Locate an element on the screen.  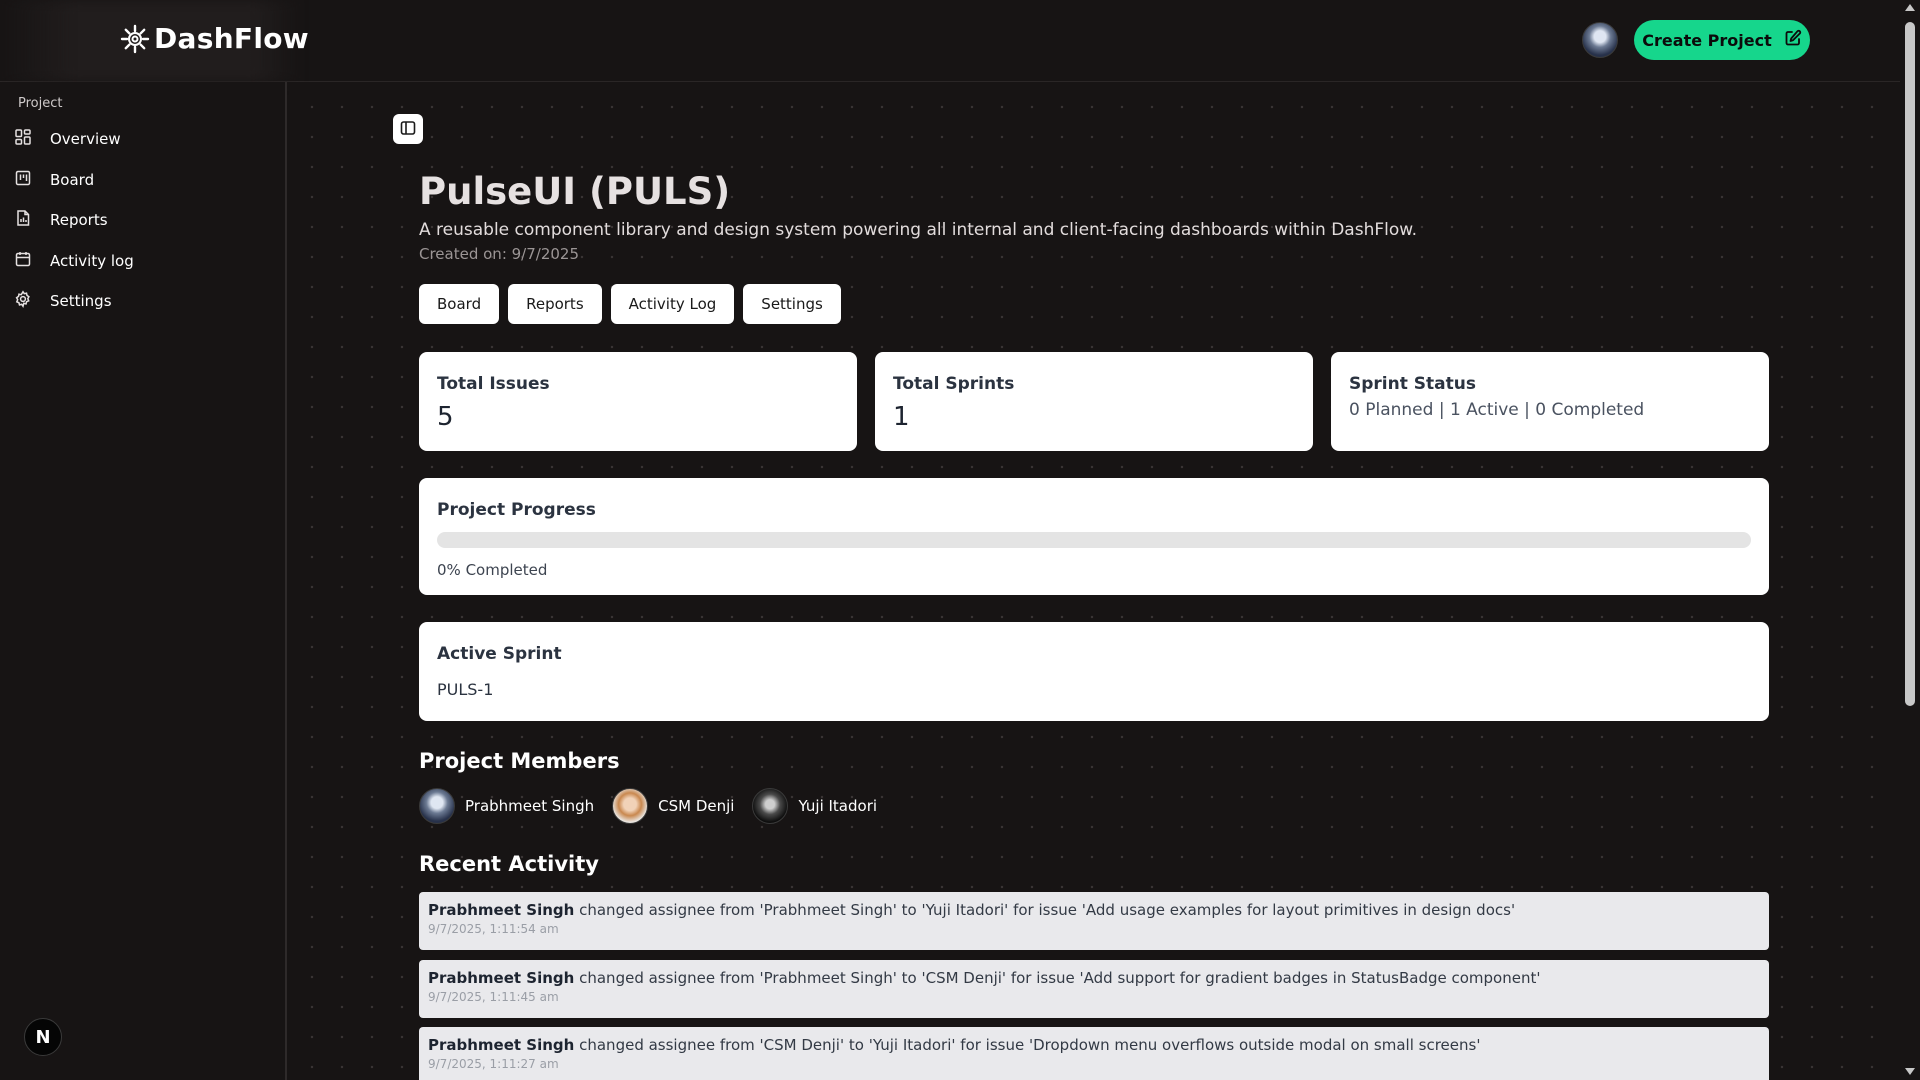
total-issues-card: Total Issues 5 is located at coordinates (638, 401).